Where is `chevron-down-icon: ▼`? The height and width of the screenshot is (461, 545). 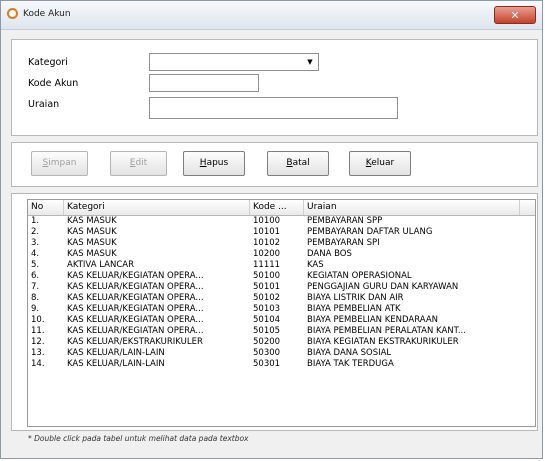 chevron-down-icon: ▼ is located at coordinates (310, 62).